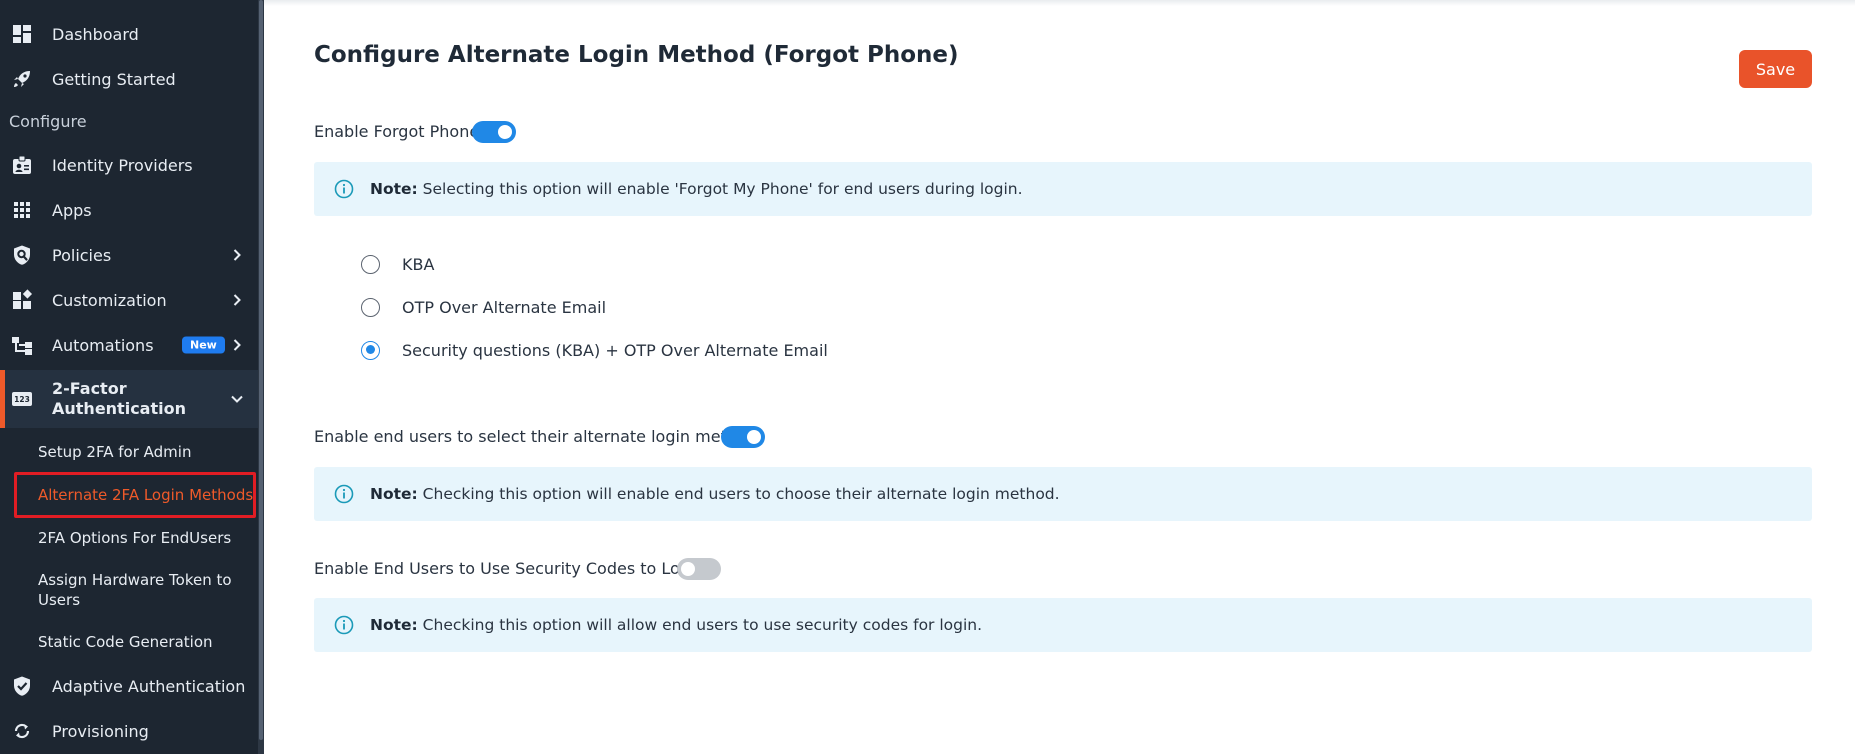  What do you see at coordinates (134, 538) in the screenshot?
I see `subnav-2fa-options-endusers: 2FA Options For EndUsers` at bounding box center [134, 538].